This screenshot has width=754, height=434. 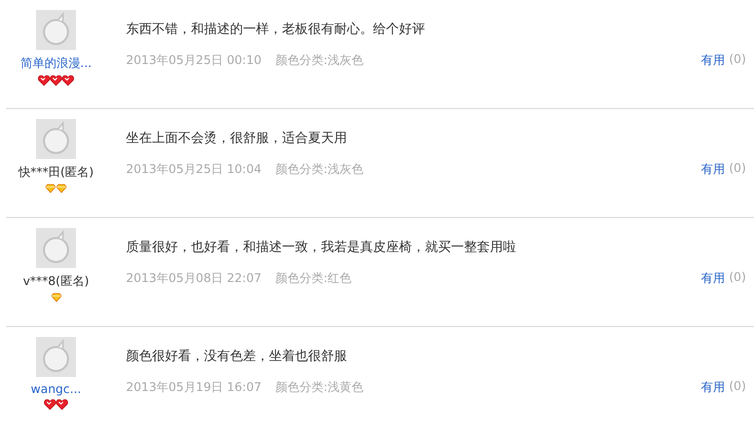 I want to click on user-name: 快***田(匿名), so click(x=56, y=172).